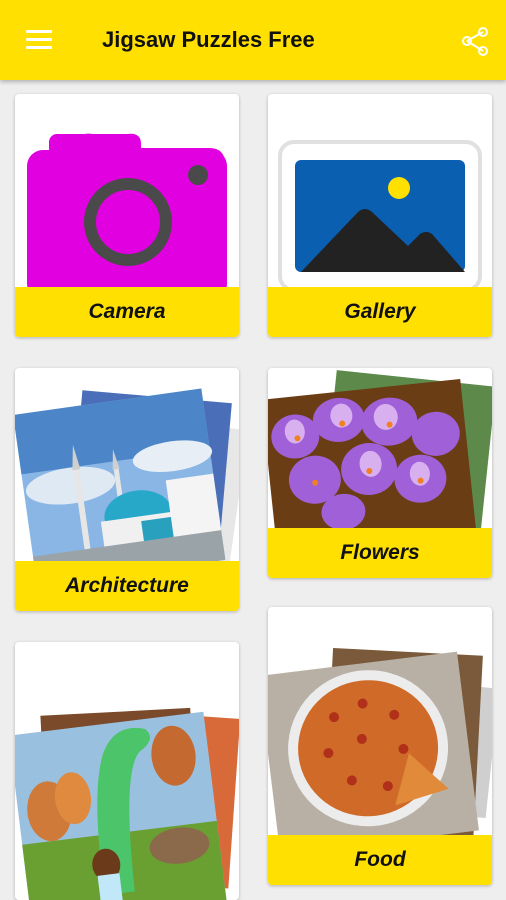  What do you see at coordinates (208, 39) in the screenshot?
I see `app-title: Jigsaw Puzzles Free` at bounding box center [208, 39].